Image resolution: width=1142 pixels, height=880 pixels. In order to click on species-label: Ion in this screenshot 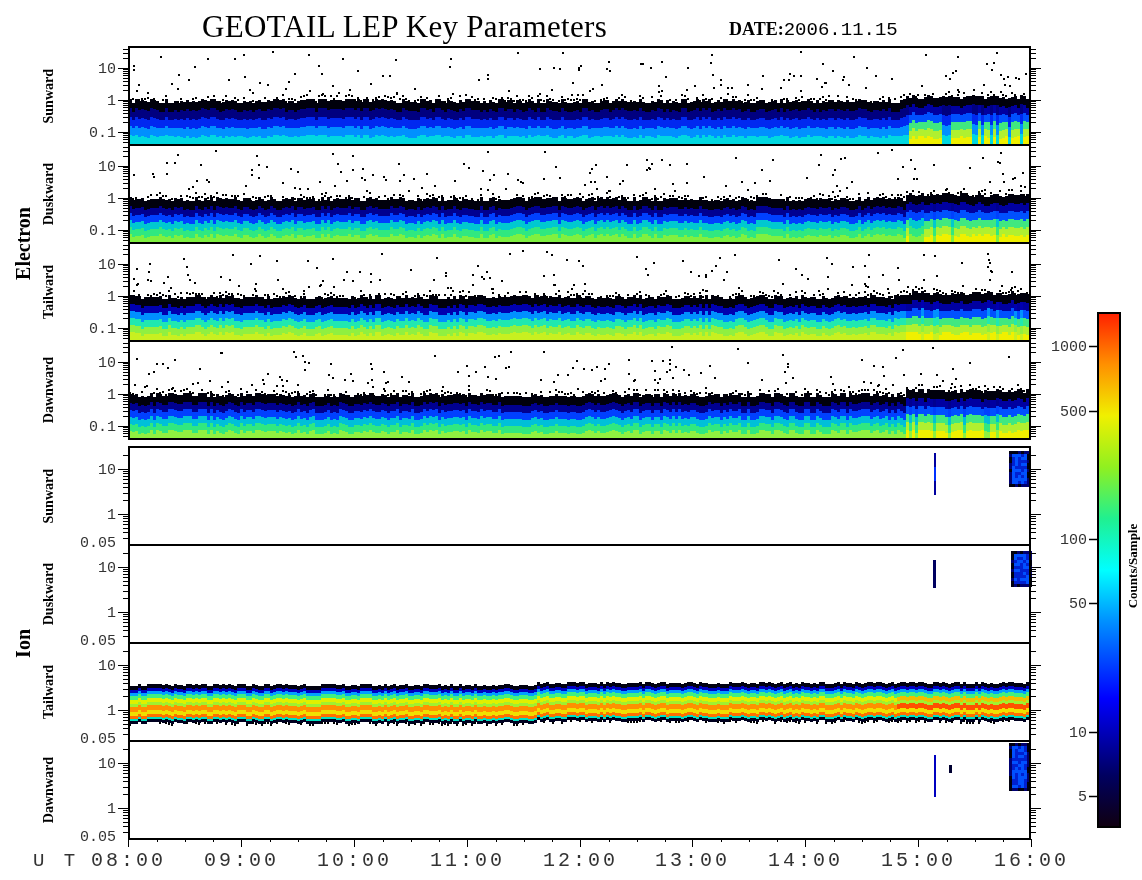, I will do `click(23, 643)`.